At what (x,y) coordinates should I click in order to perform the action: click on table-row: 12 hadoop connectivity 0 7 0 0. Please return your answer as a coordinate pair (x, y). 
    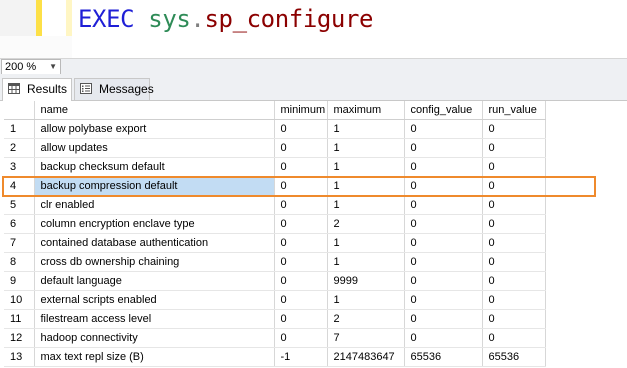
    Looking at the image, I should click on (275, 338).